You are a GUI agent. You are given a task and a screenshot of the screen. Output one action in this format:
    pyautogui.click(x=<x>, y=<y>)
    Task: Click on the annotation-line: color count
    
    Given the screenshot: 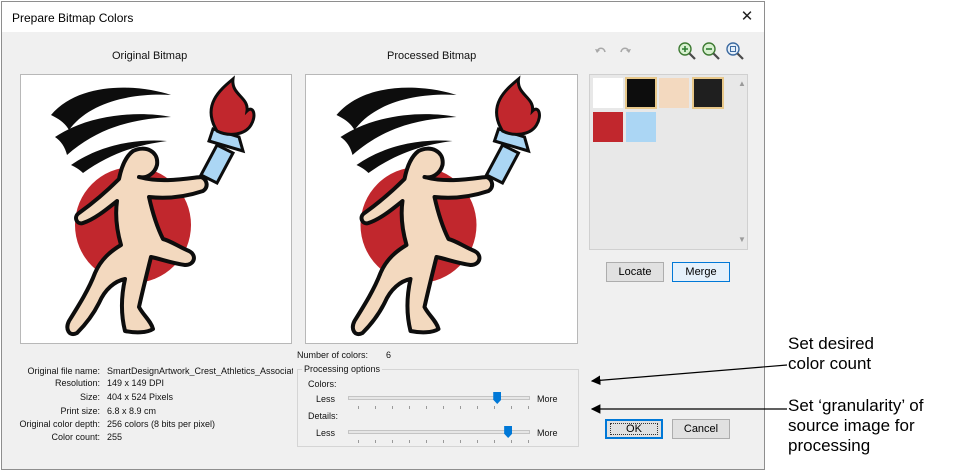 What is the action you would take?
    pyautogui.click(x=830, y=363)
    